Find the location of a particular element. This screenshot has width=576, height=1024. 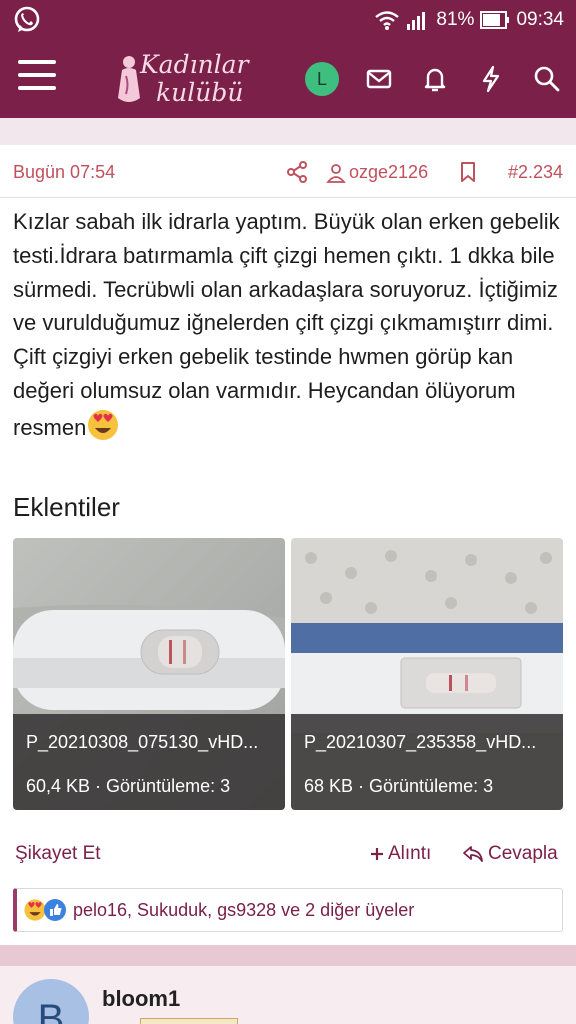

post-time: Bugün 07:54 is located at coordinates (64, 172).